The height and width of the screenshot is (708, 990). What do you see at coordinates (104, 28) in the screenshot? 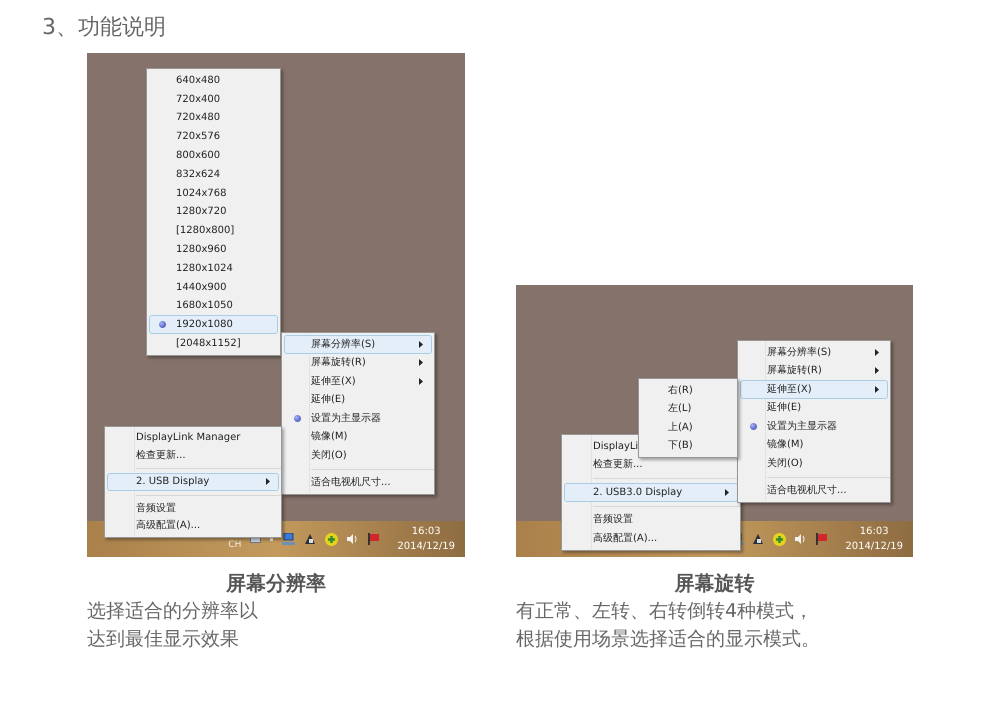
I see `section-heading: 3、功能说明` at bounding box center [104, 28].